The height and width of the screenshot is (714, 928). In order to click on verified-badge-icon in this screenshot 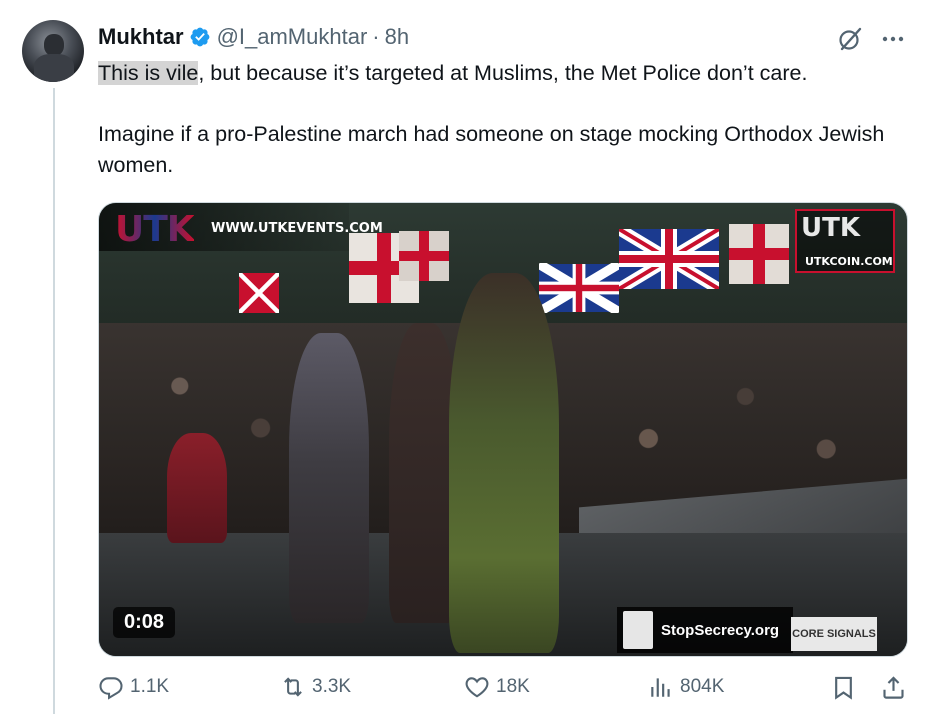, I will do `click(200, 37)`.